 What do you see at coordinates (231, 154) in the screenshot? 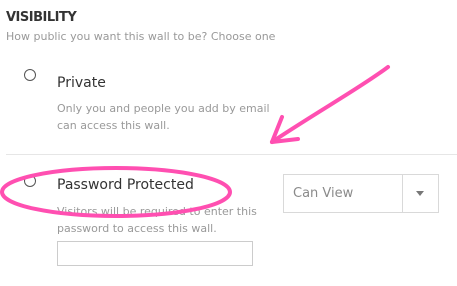
I see `divider` at bounding box center [231, 154].